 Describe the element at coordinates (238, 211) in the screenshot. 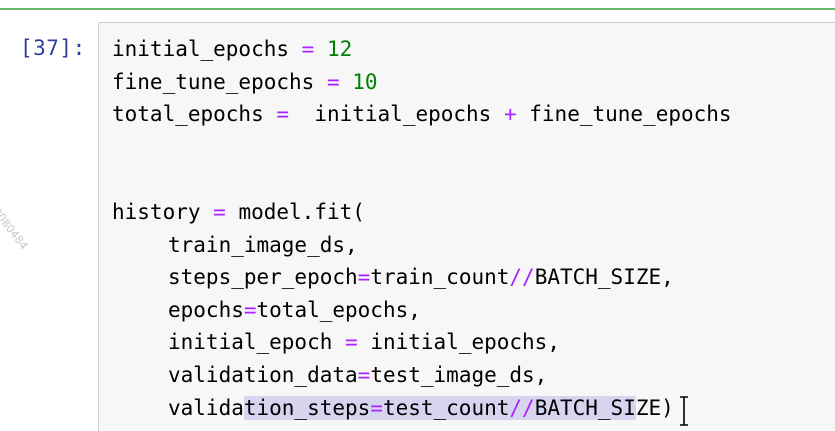

I see `code-line: history = model.fit(` at that location.